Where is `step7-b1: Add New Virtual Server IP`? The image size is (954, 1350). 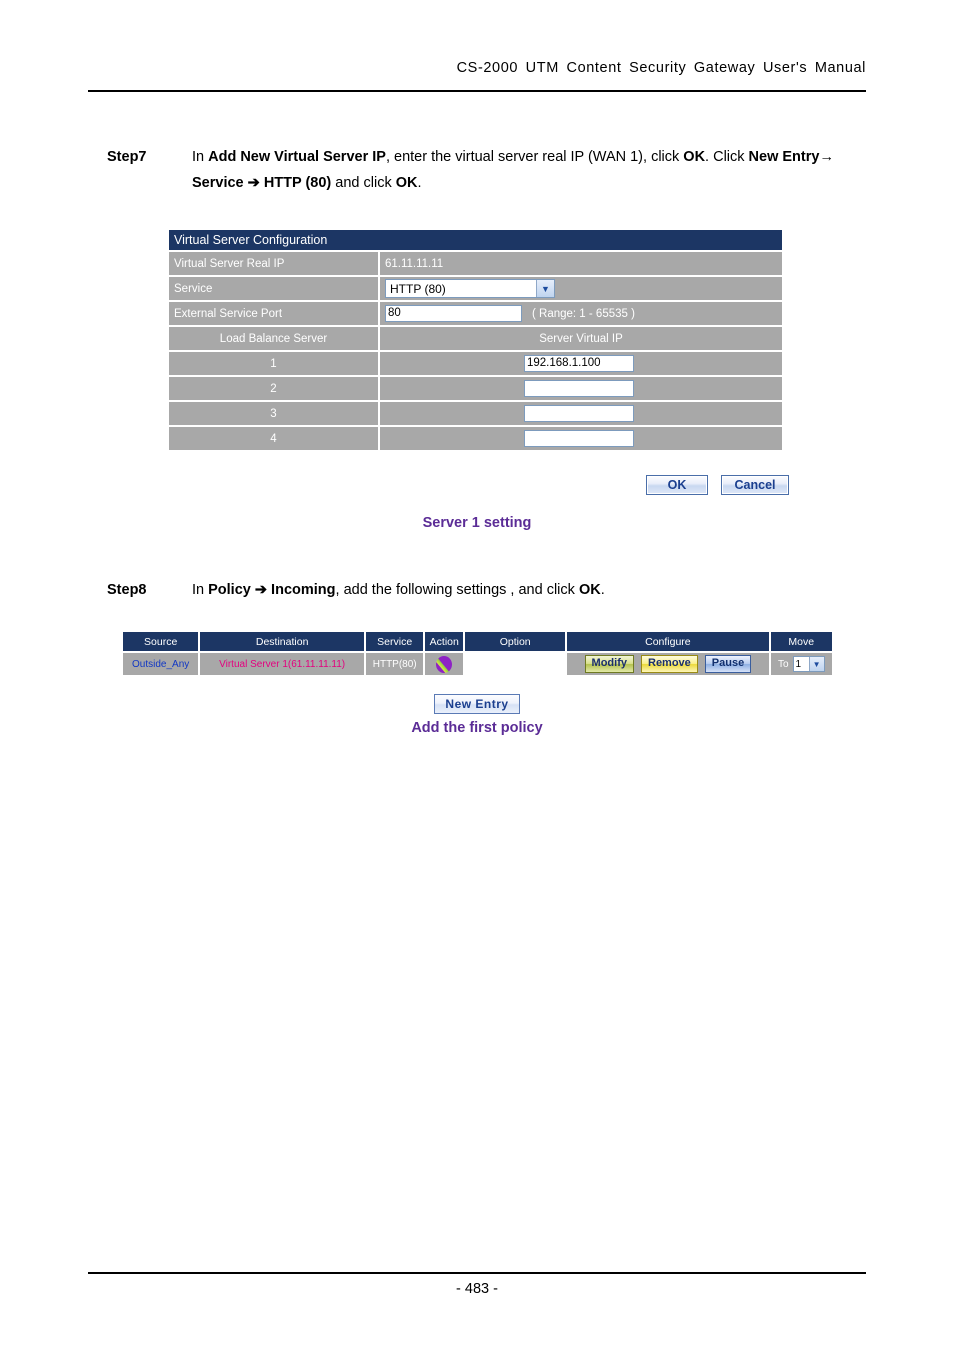
step7-b1: Add New Virtual Server IP is located at coordinates (297, 157).